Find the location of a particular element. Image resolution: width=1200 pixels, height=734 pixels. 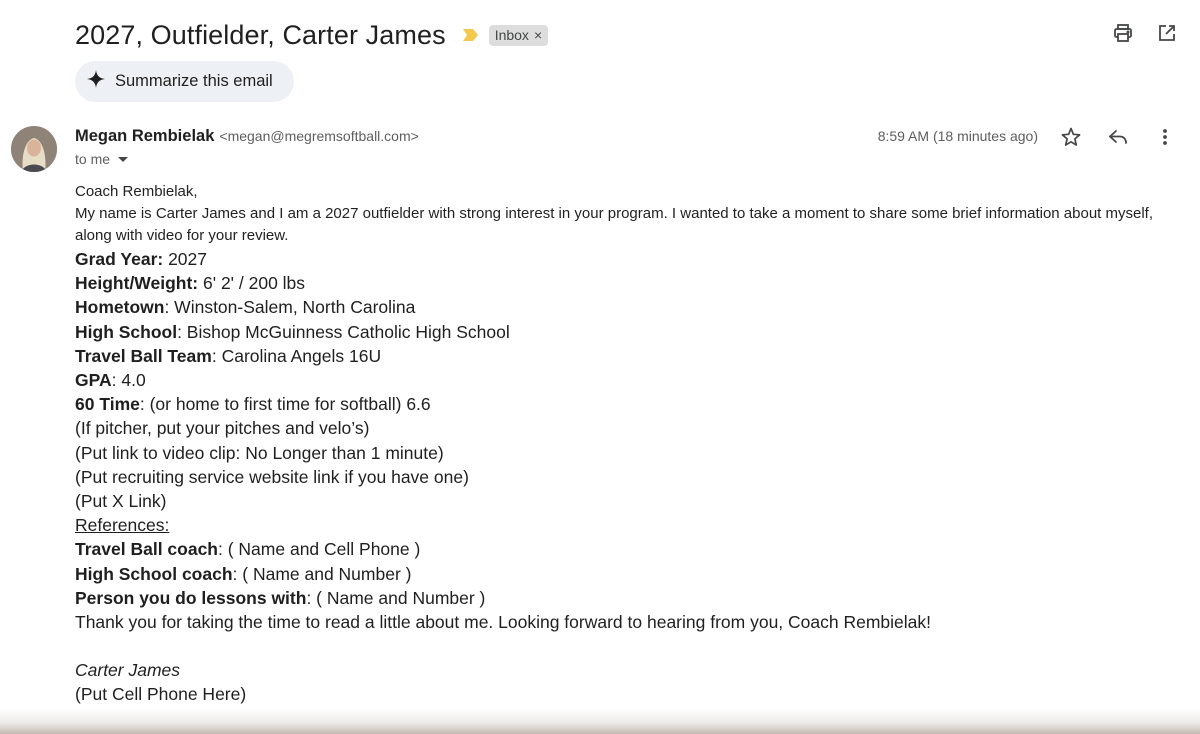

email-subject: 2027, Outfielder, Carter James is located at coordinates (260, 34).